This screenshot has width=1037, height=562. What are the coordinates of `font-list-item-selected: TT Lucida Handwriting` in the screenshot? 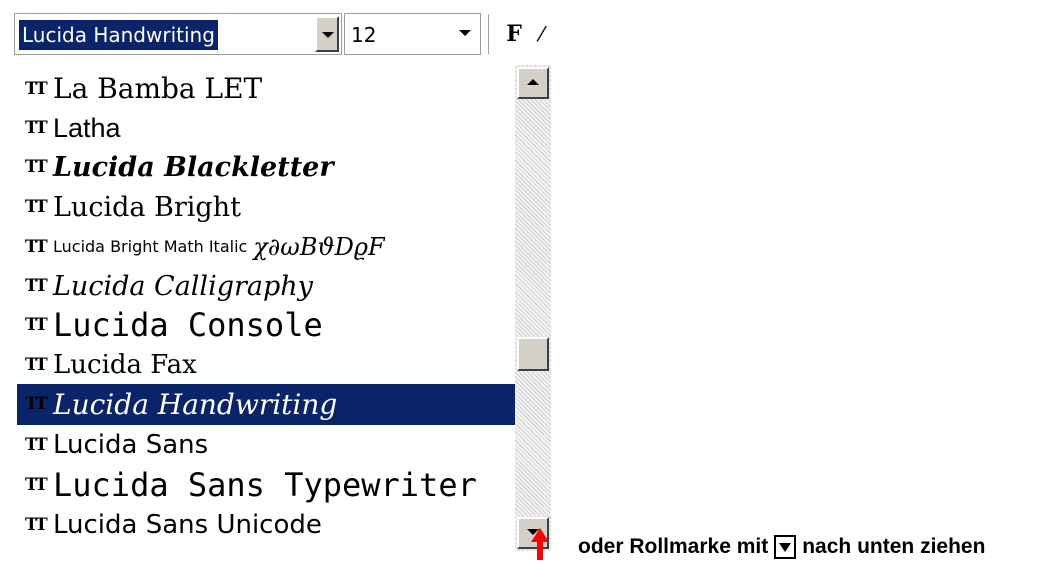 It's located at (267, 404).